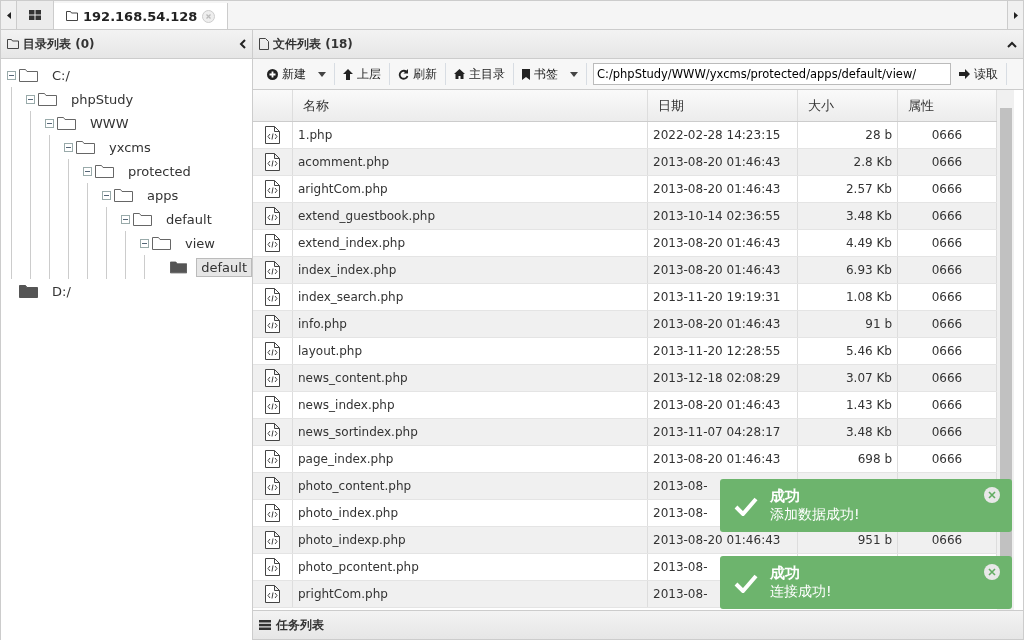  I want to click on table-cell: 3.07 Kb, so click(848, 378).